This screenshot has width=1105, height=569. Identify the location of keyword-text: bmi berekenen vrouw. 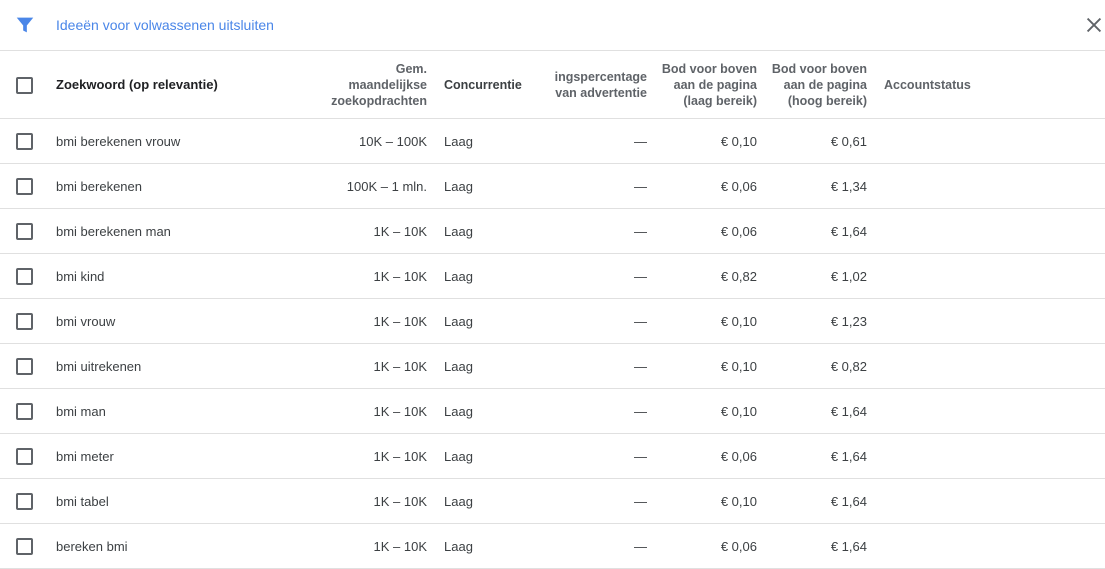
(118, 141).